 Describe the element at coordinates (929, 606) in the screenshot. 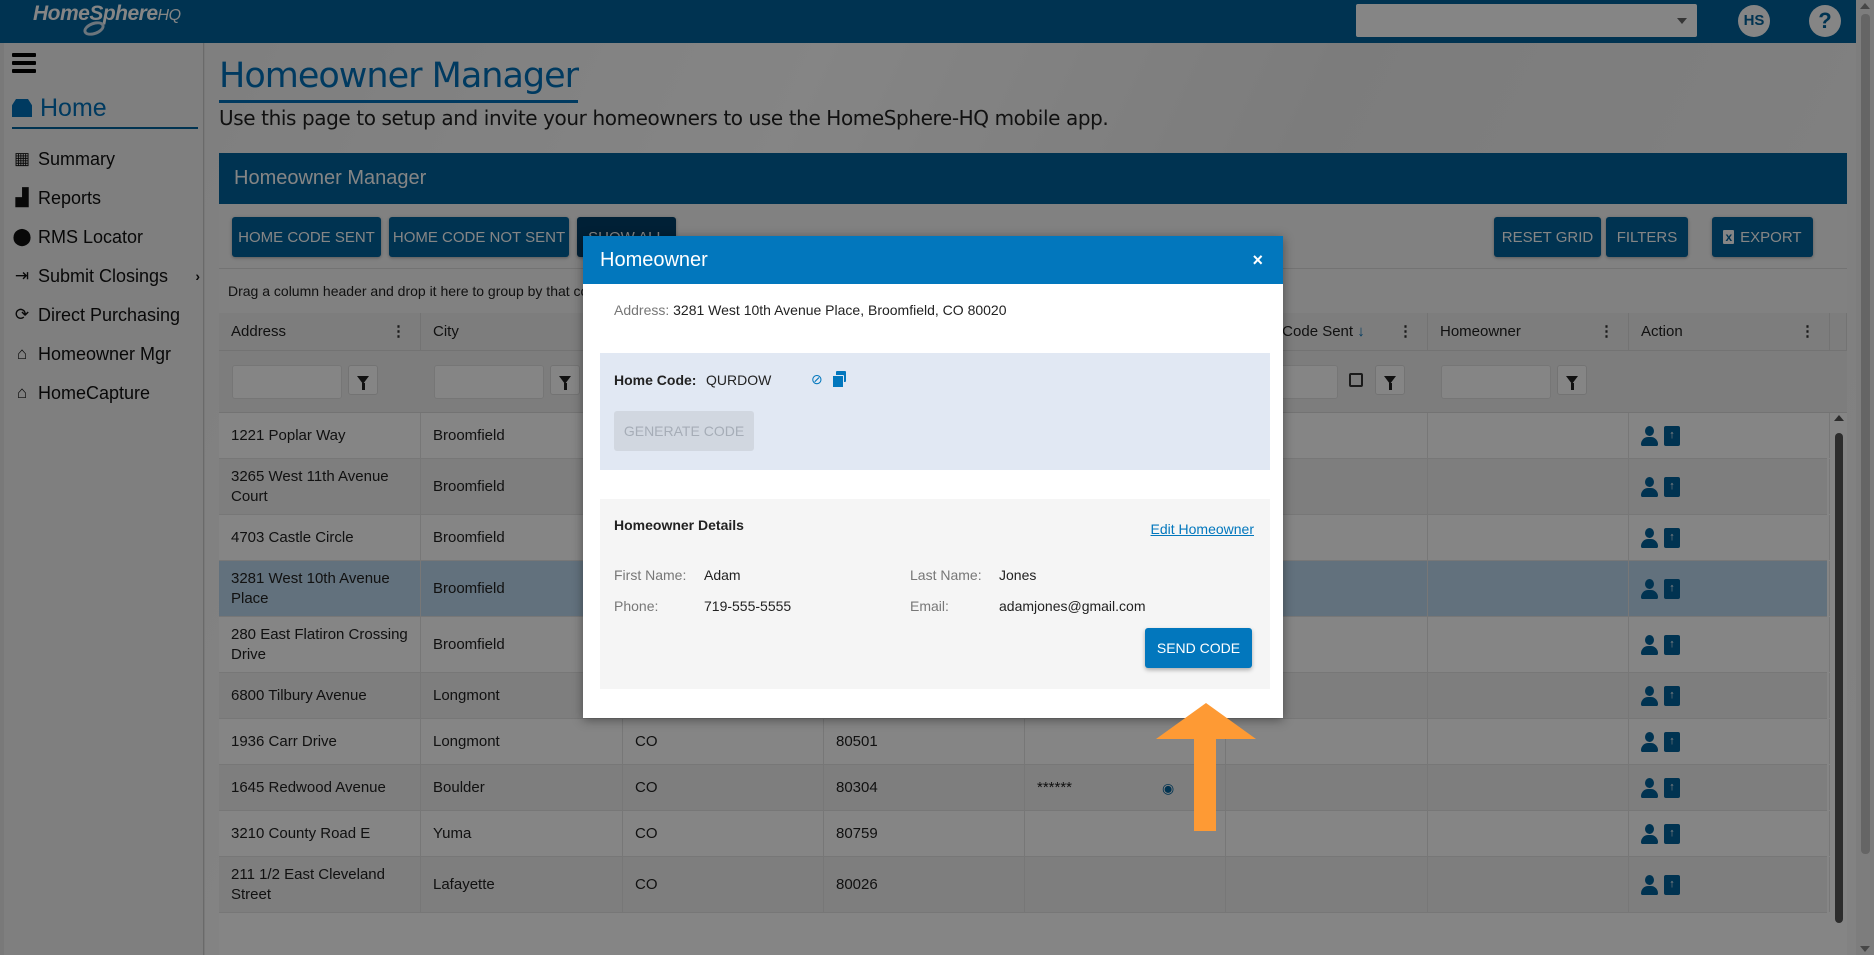

I see `email-label: Email:` at that location.